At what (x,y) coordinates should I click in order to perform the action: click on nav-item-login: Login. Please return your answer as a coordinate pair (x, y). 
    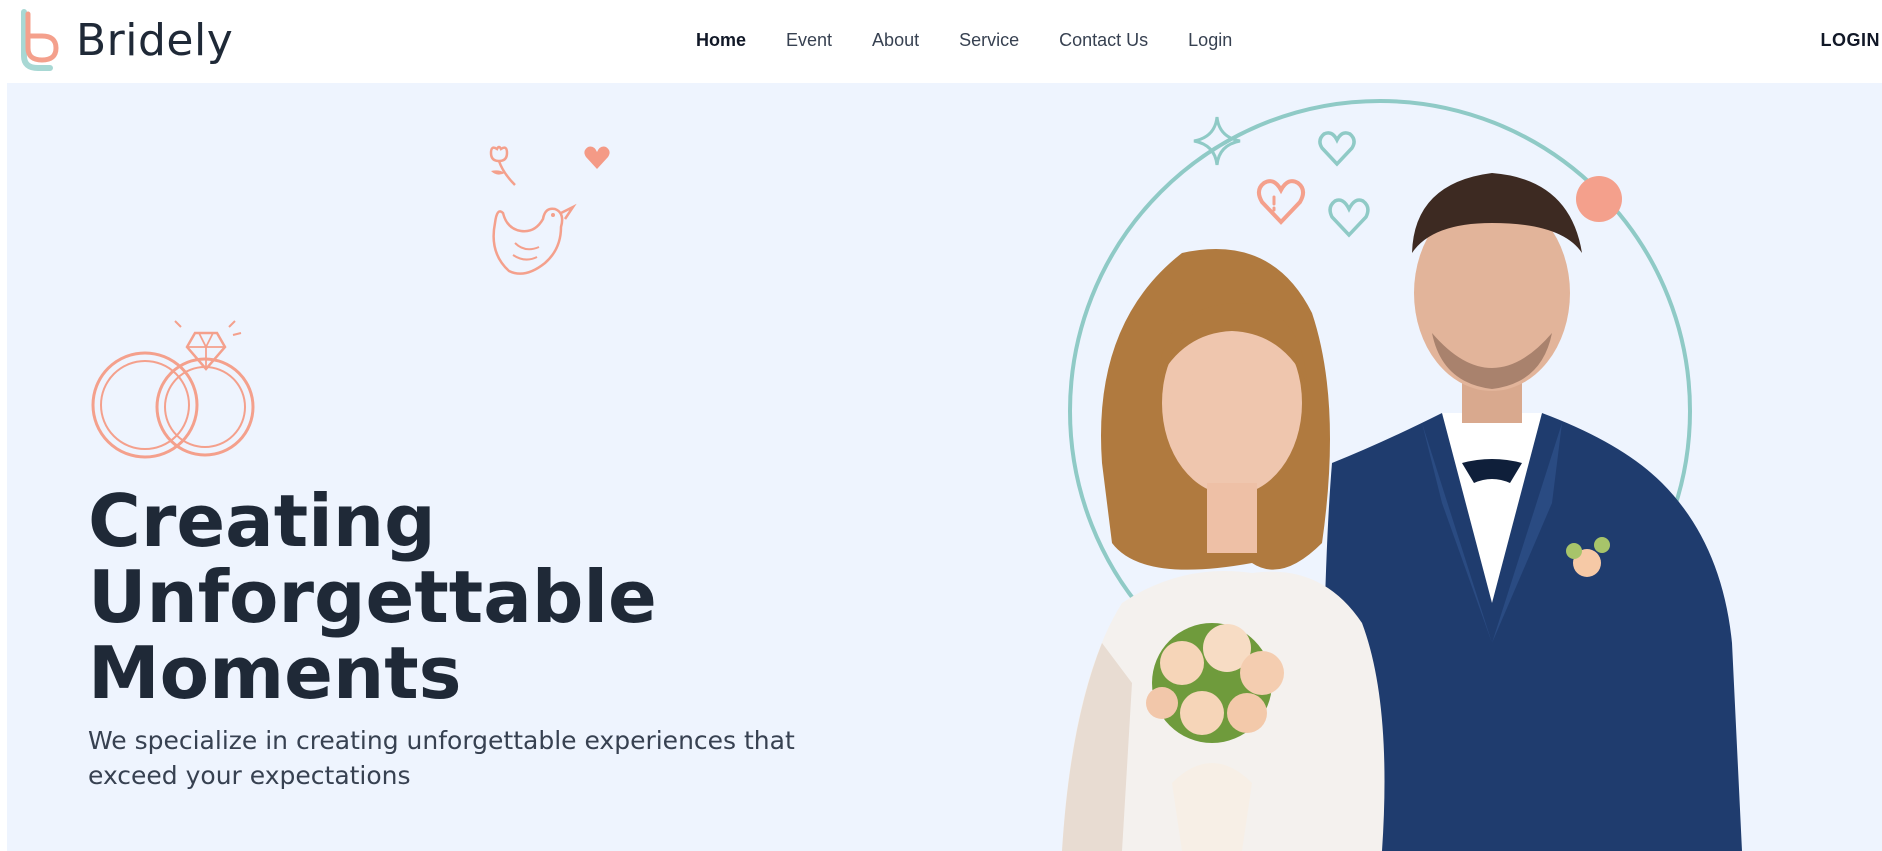
    Looking at the image, I should click on (1210, 40).